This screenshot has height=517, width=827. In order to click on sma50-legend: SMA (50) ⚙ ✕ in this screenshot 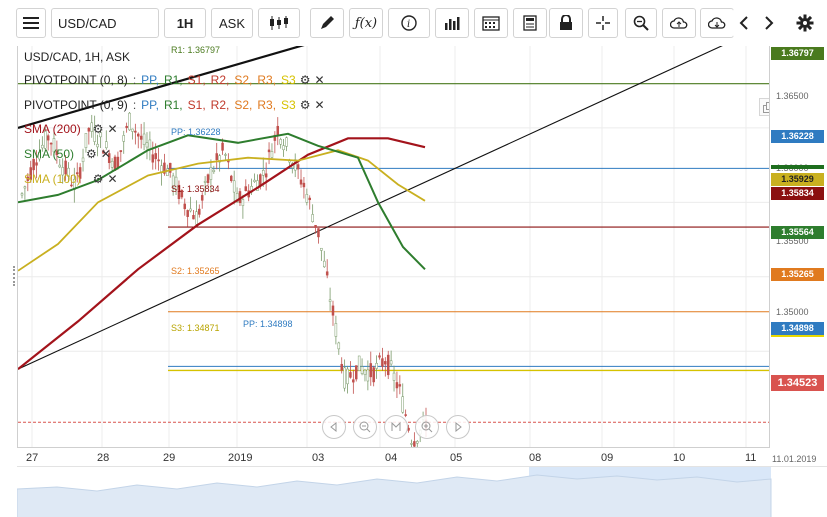, I will do `click(67, 154)`.